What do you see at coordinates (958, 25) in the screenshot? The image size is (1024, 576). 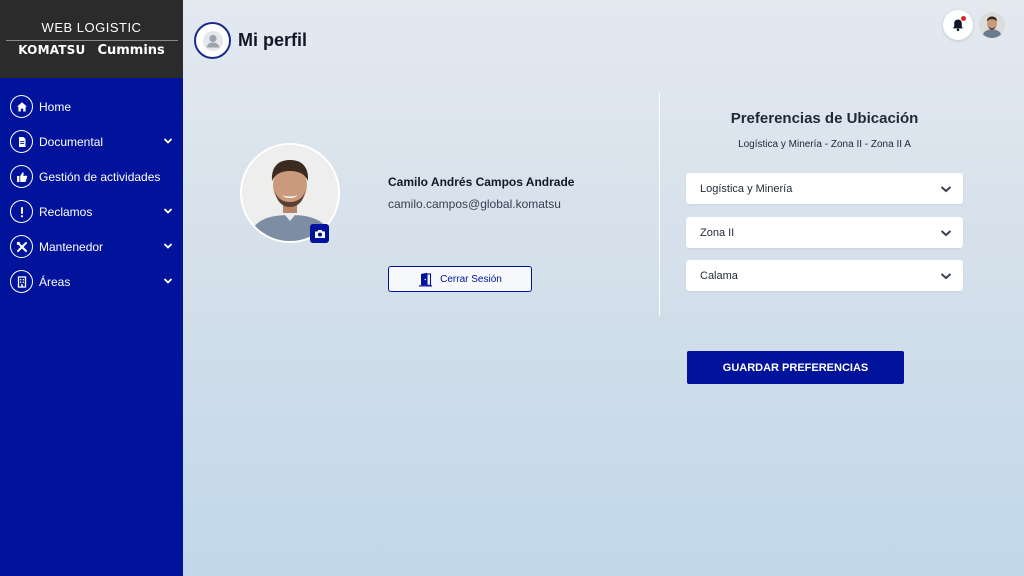 I see `notifications-button` at bounding box center [958, 25].